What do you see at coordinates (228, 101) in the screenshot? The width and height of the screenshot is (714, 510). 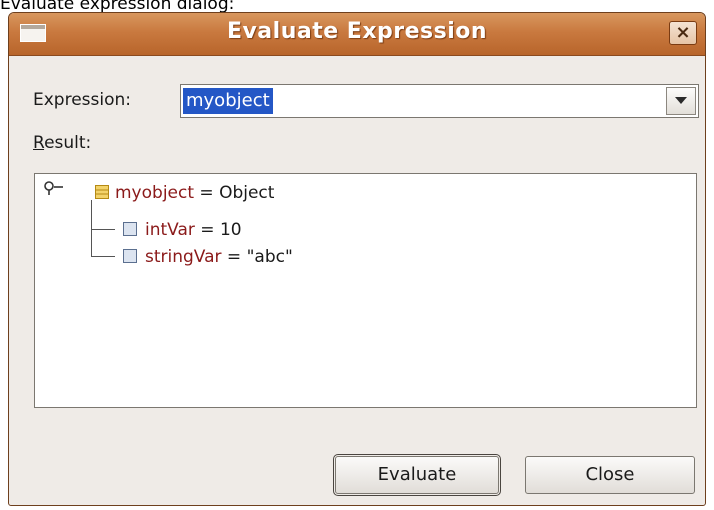 I see `expression-input: myobject` at bounding box center [228, 101].